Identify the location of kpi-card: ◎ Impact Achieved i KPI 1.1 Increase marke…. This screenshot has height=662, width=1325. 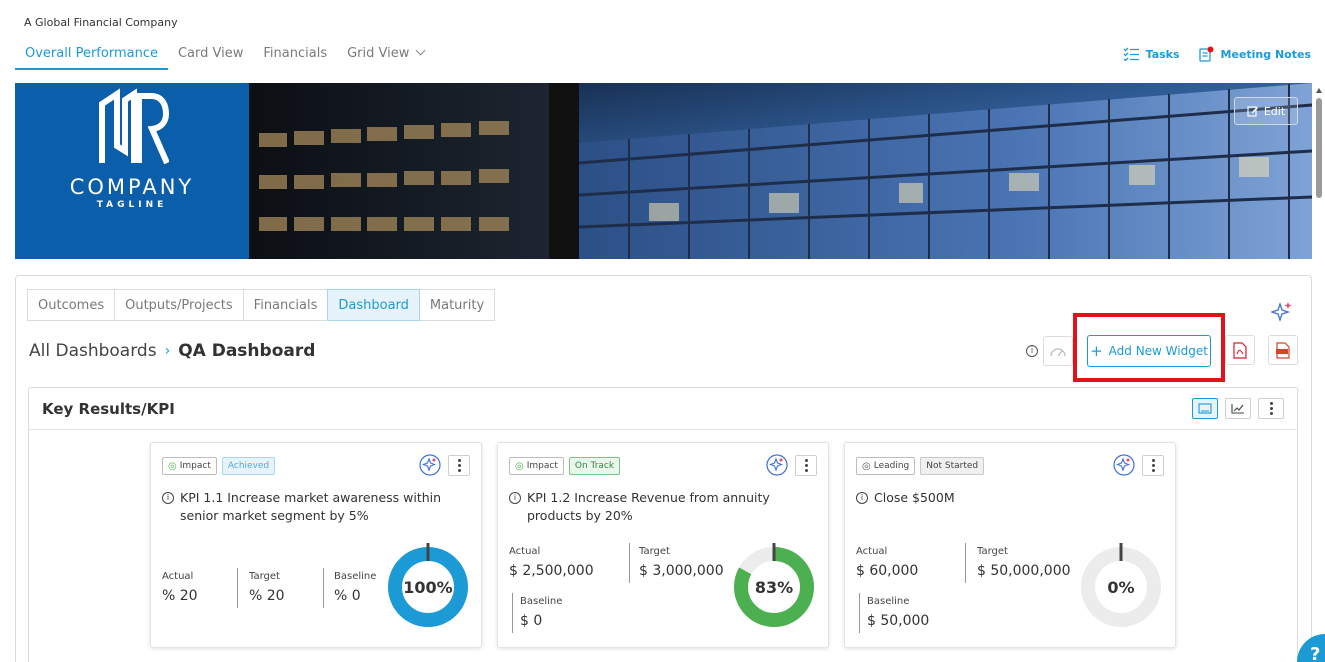
(316, 545).